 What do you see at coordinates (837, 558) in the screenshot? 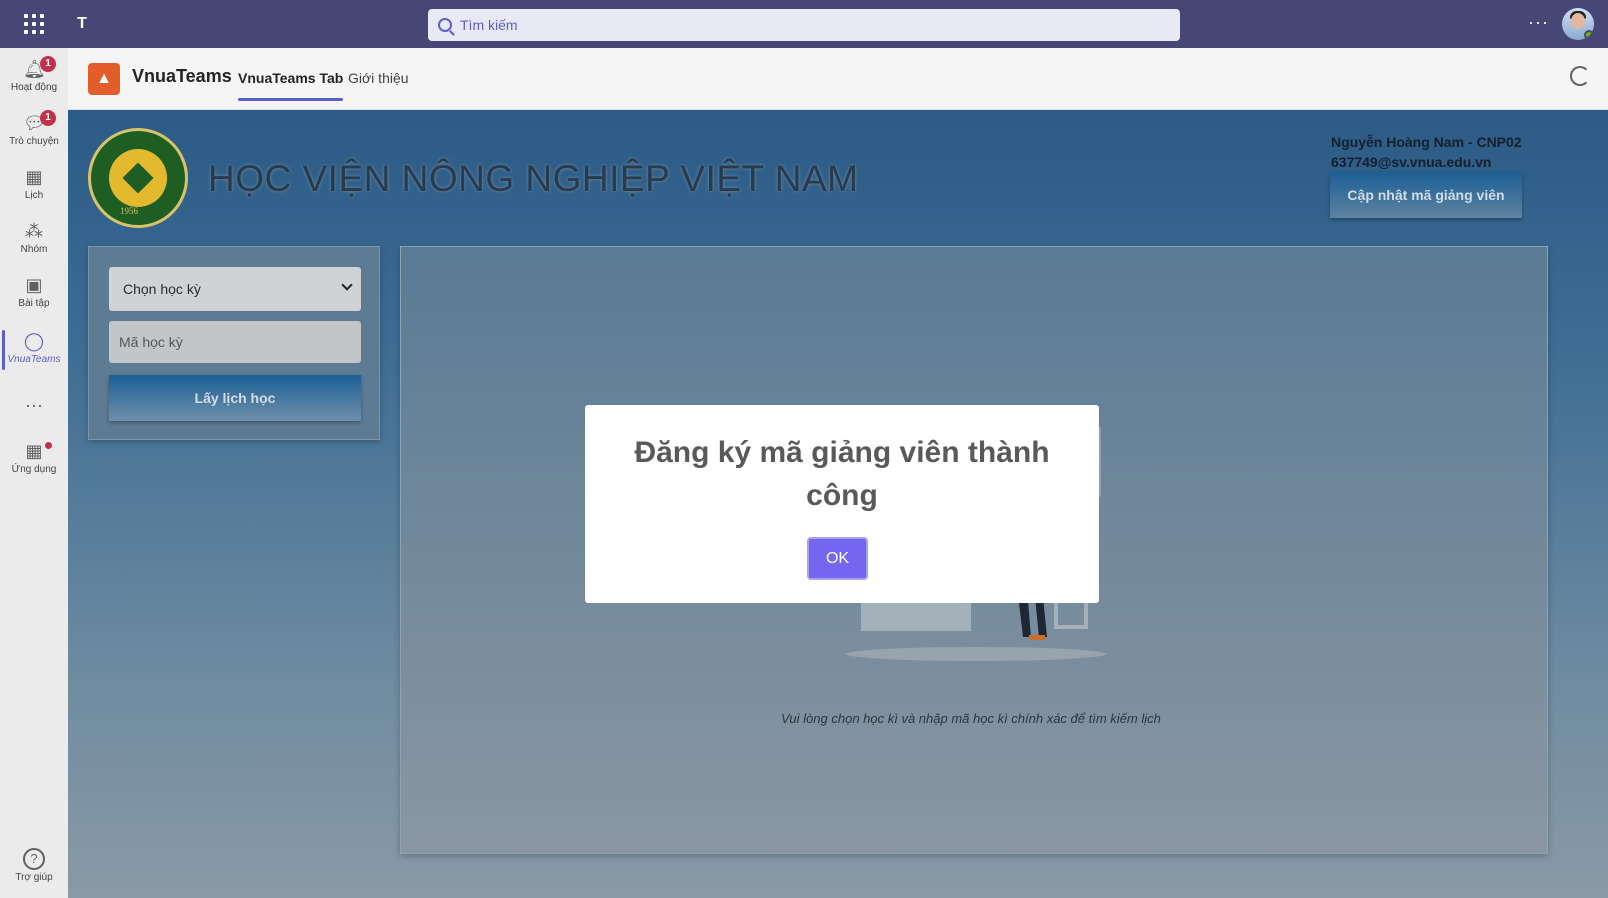
I see `ok-button: OK` at bounding box center [837, 558].